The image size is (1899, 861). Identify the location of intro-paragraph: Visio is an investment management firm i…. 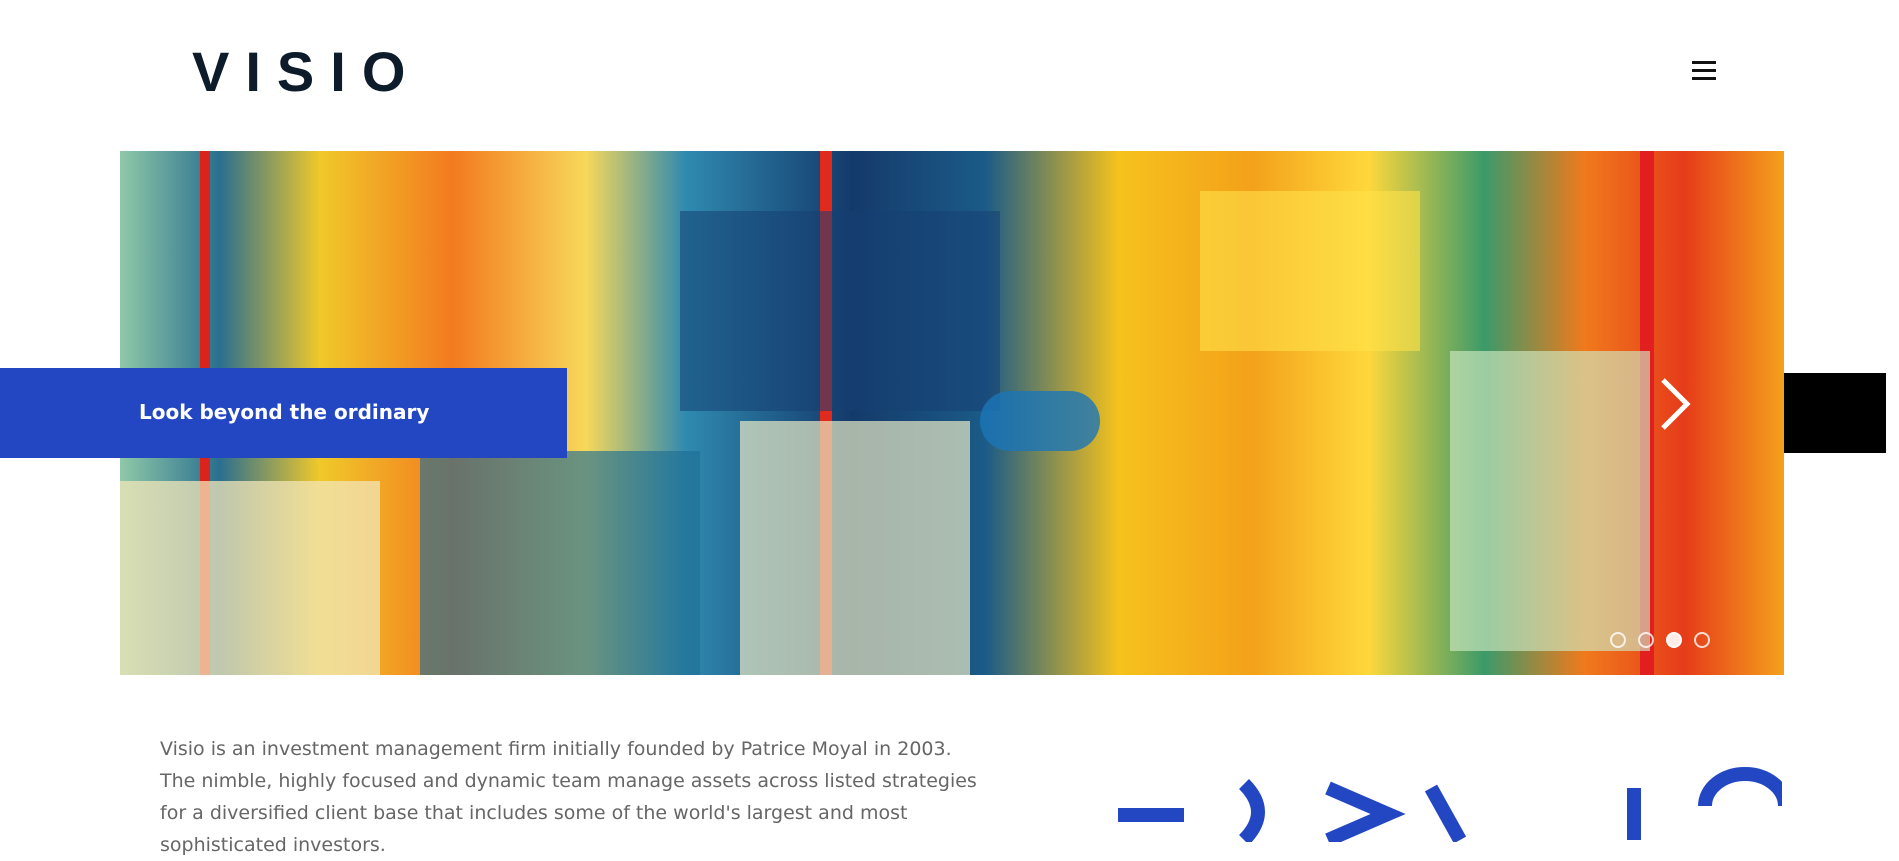
(568, 797).